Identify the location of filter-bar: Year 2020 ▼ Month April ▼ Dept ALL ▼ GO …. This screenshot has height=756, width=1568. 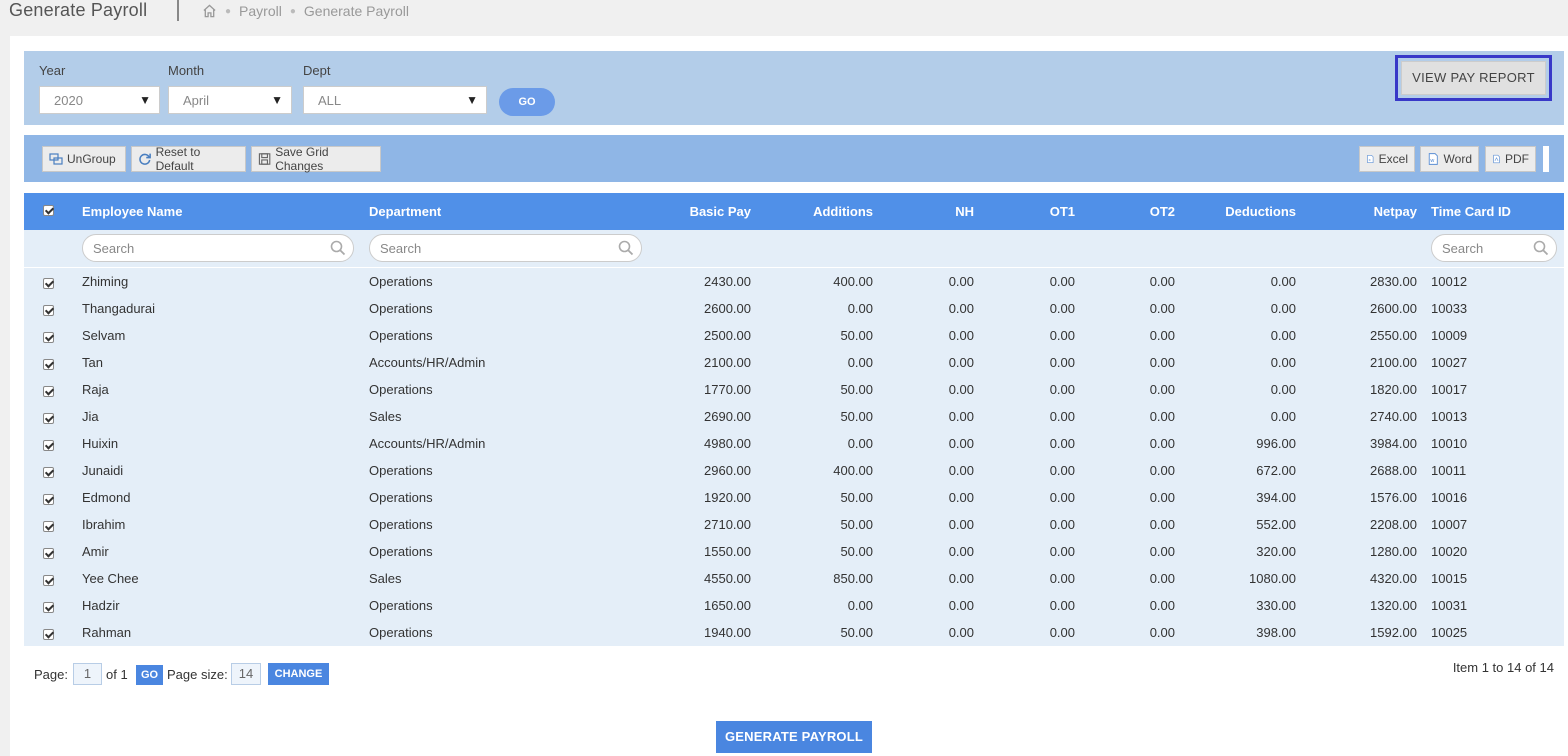
(794, 88).